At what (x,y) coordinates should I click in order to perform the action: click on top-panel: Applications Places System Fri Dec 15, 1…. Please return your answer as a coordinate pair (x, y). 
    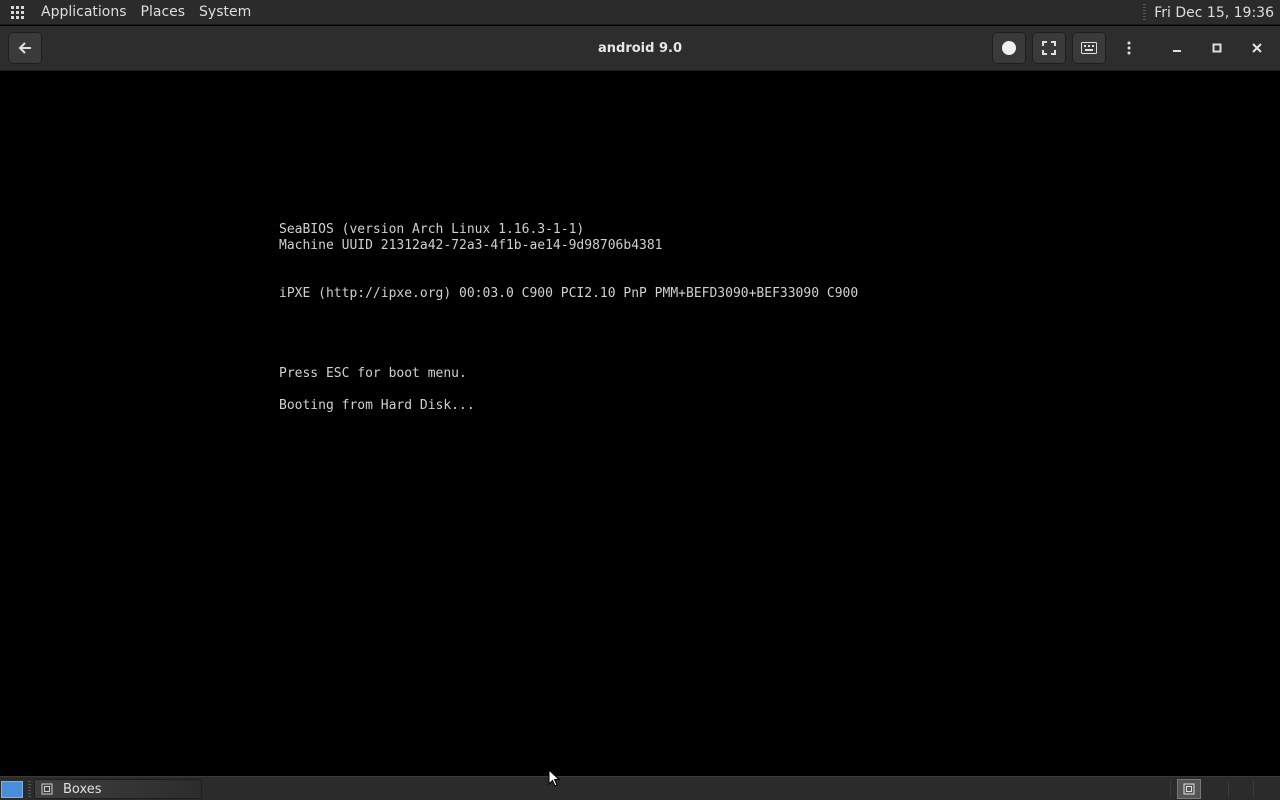
    Looking at the image, I should click on (640, 12).